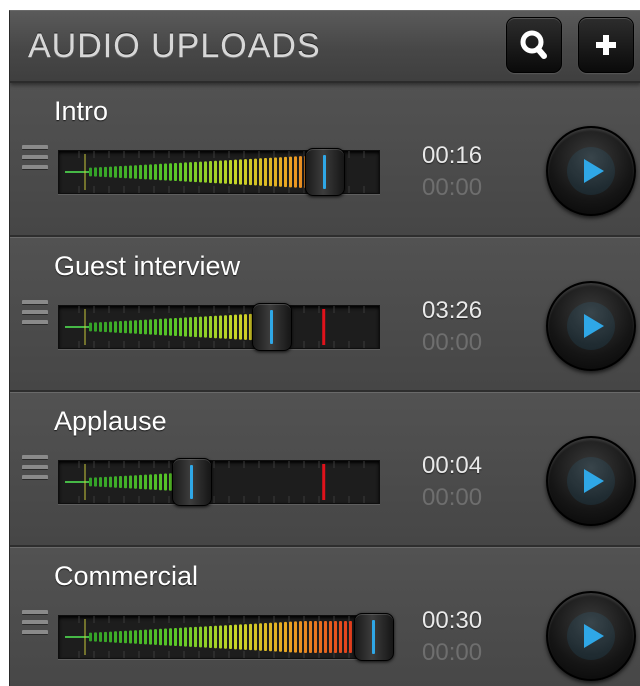 The height and width of the screenshot is (686, 640). I want to click on add-button, so click(606, 45).